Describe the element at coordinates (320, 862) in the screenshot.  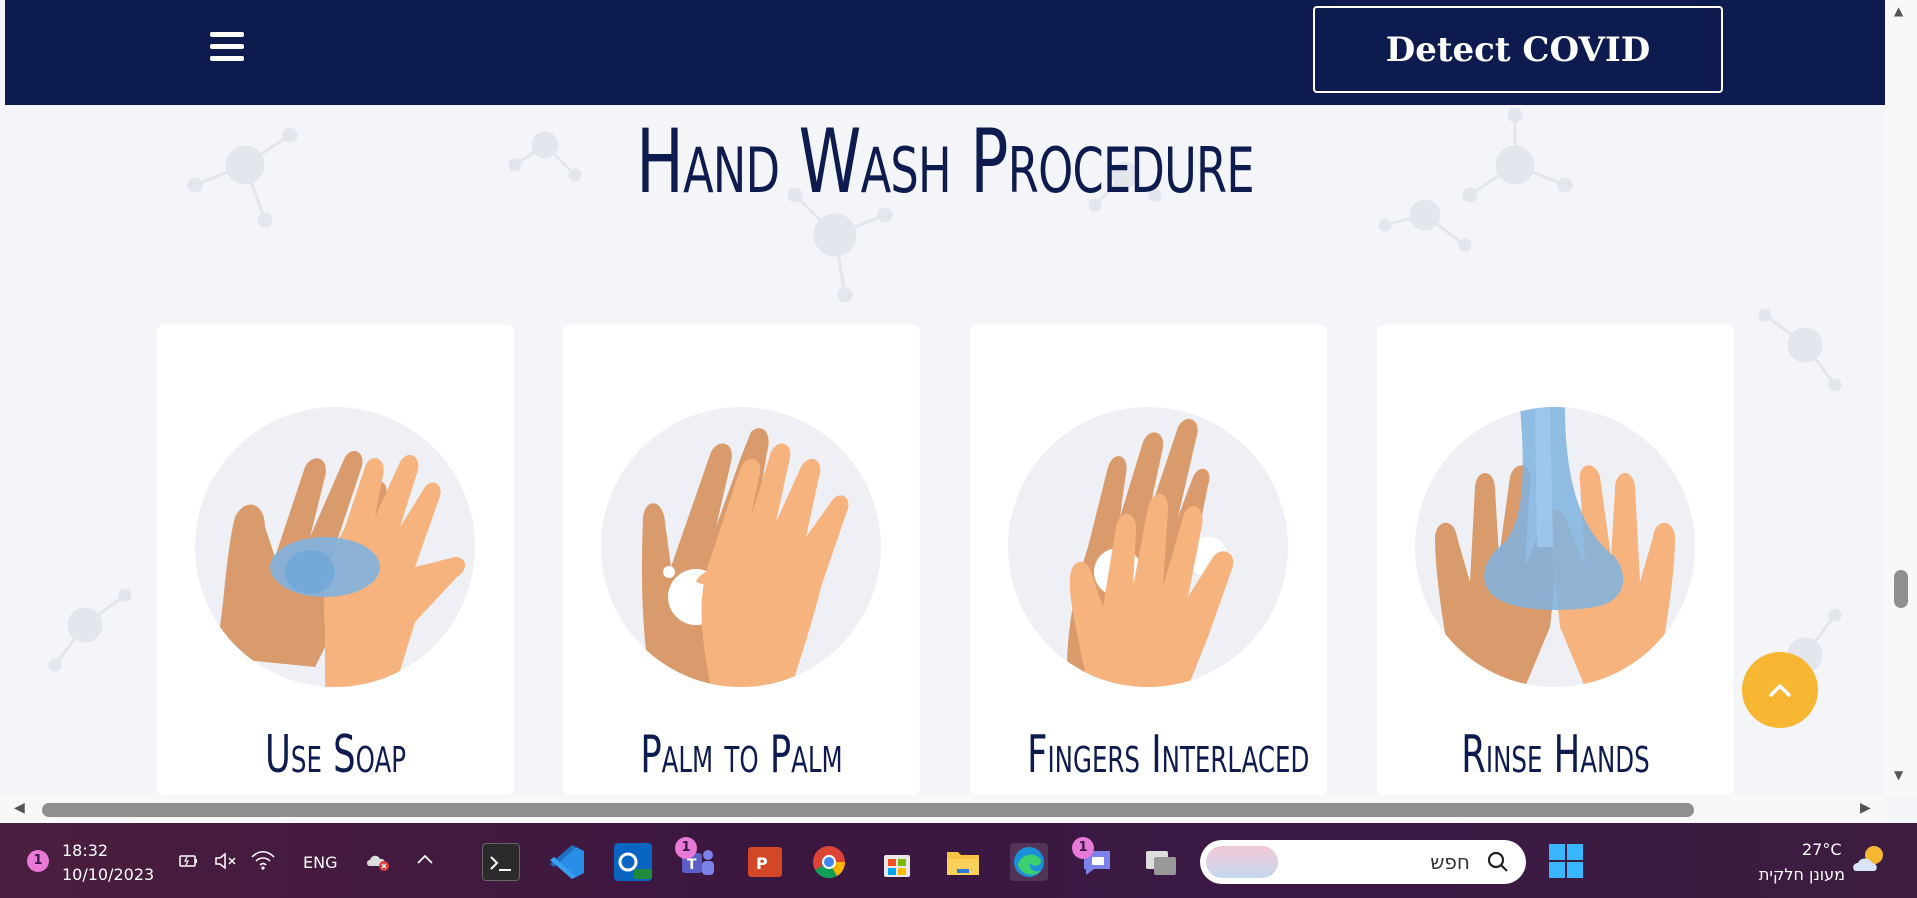
I see `language-indicator: ENG` at that location.